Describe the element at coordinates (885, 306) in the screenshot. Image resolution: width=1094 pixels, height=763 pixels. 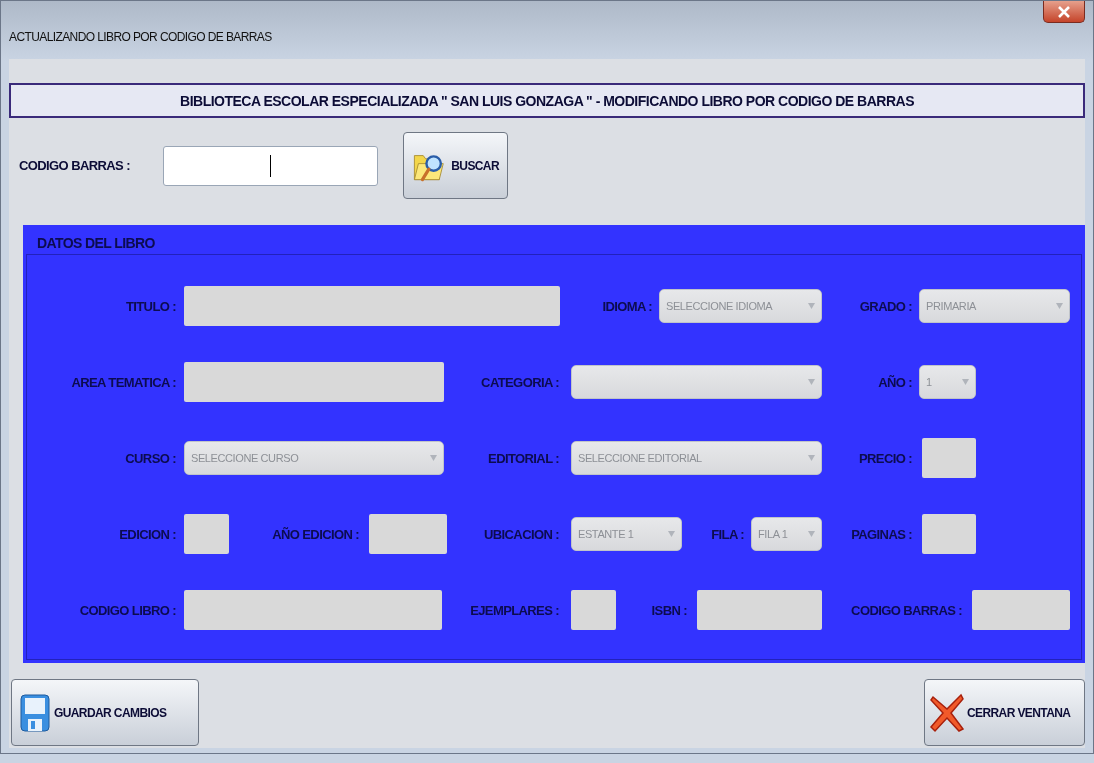
I see `field-label: GRADO :` at that location.